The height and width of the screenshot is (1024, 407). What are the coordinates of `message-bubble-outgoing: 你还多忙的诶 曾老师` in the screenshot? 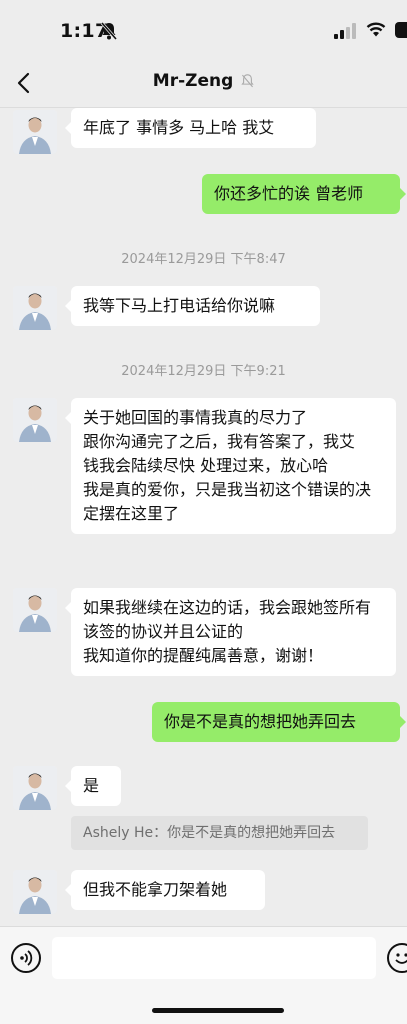 It's located at (304, 194).